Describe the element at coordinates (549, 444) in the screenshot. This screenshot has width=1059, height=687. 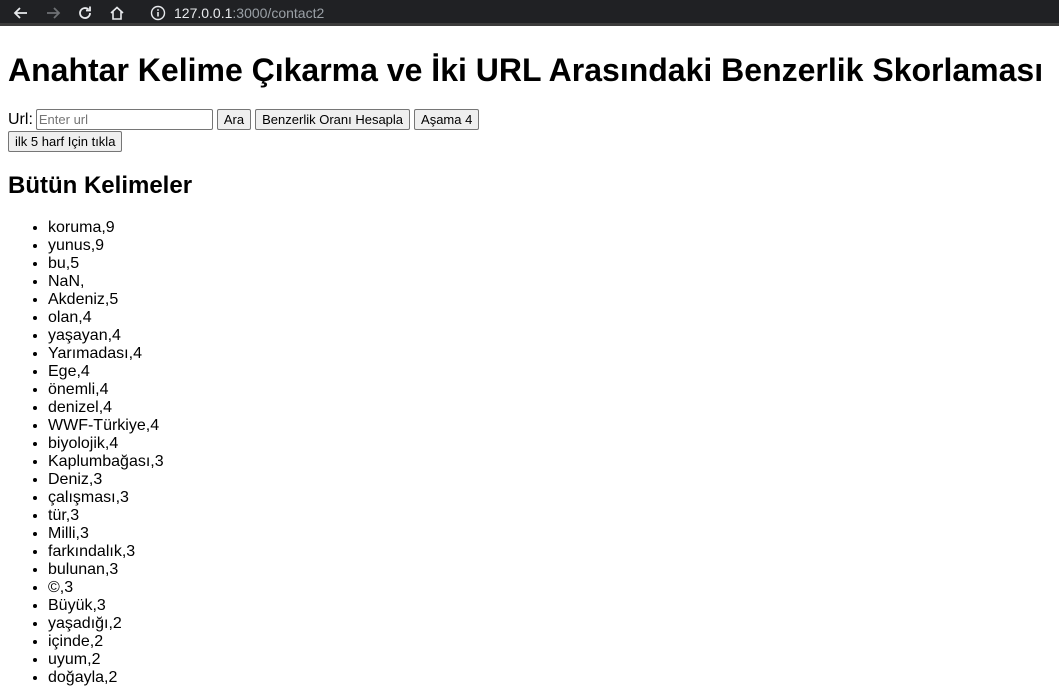
I see `list-item: biyolojik,4` at that location.